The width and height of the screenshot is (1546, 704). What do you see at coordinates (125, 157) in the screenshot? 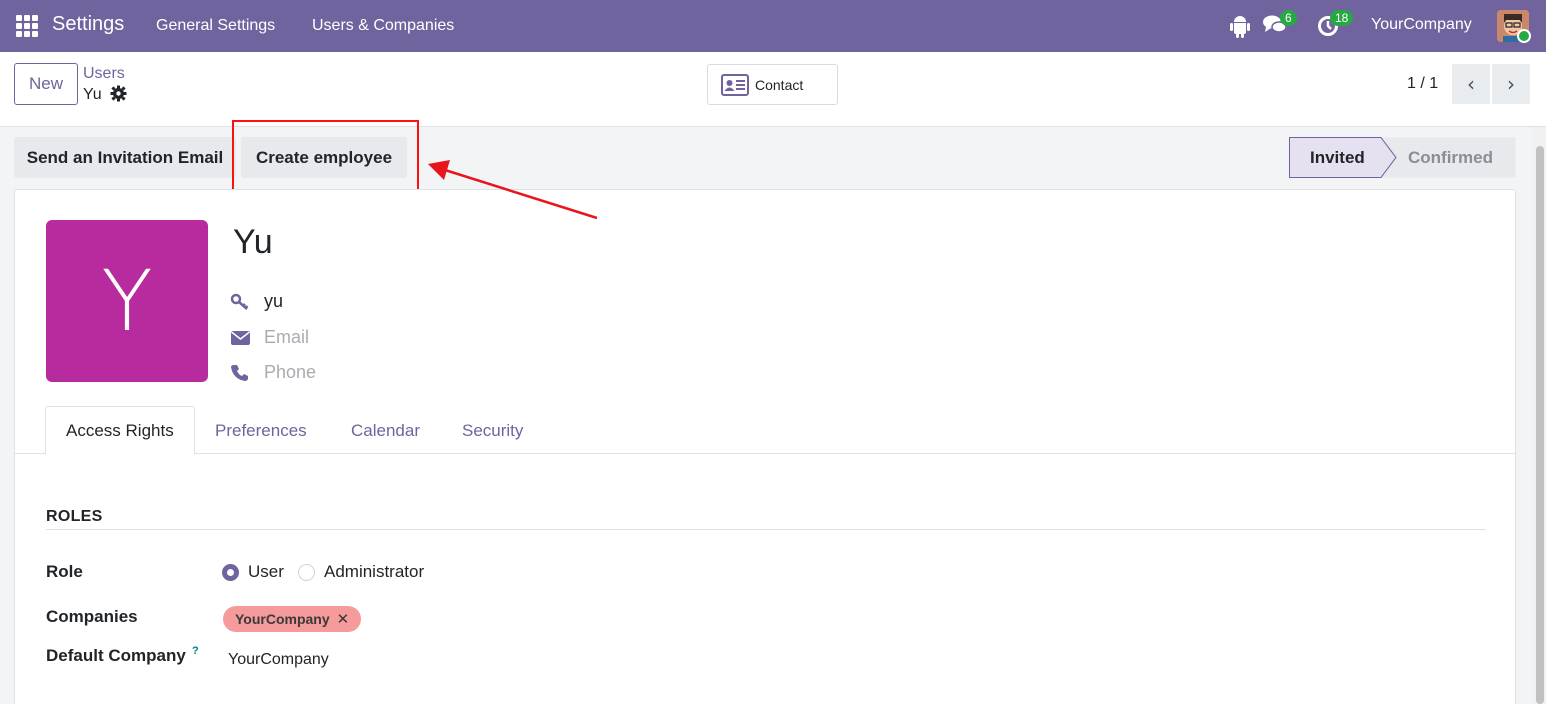
I see `send-invitation-button: Send an Invitation Email` at bounding box center [125, 157].